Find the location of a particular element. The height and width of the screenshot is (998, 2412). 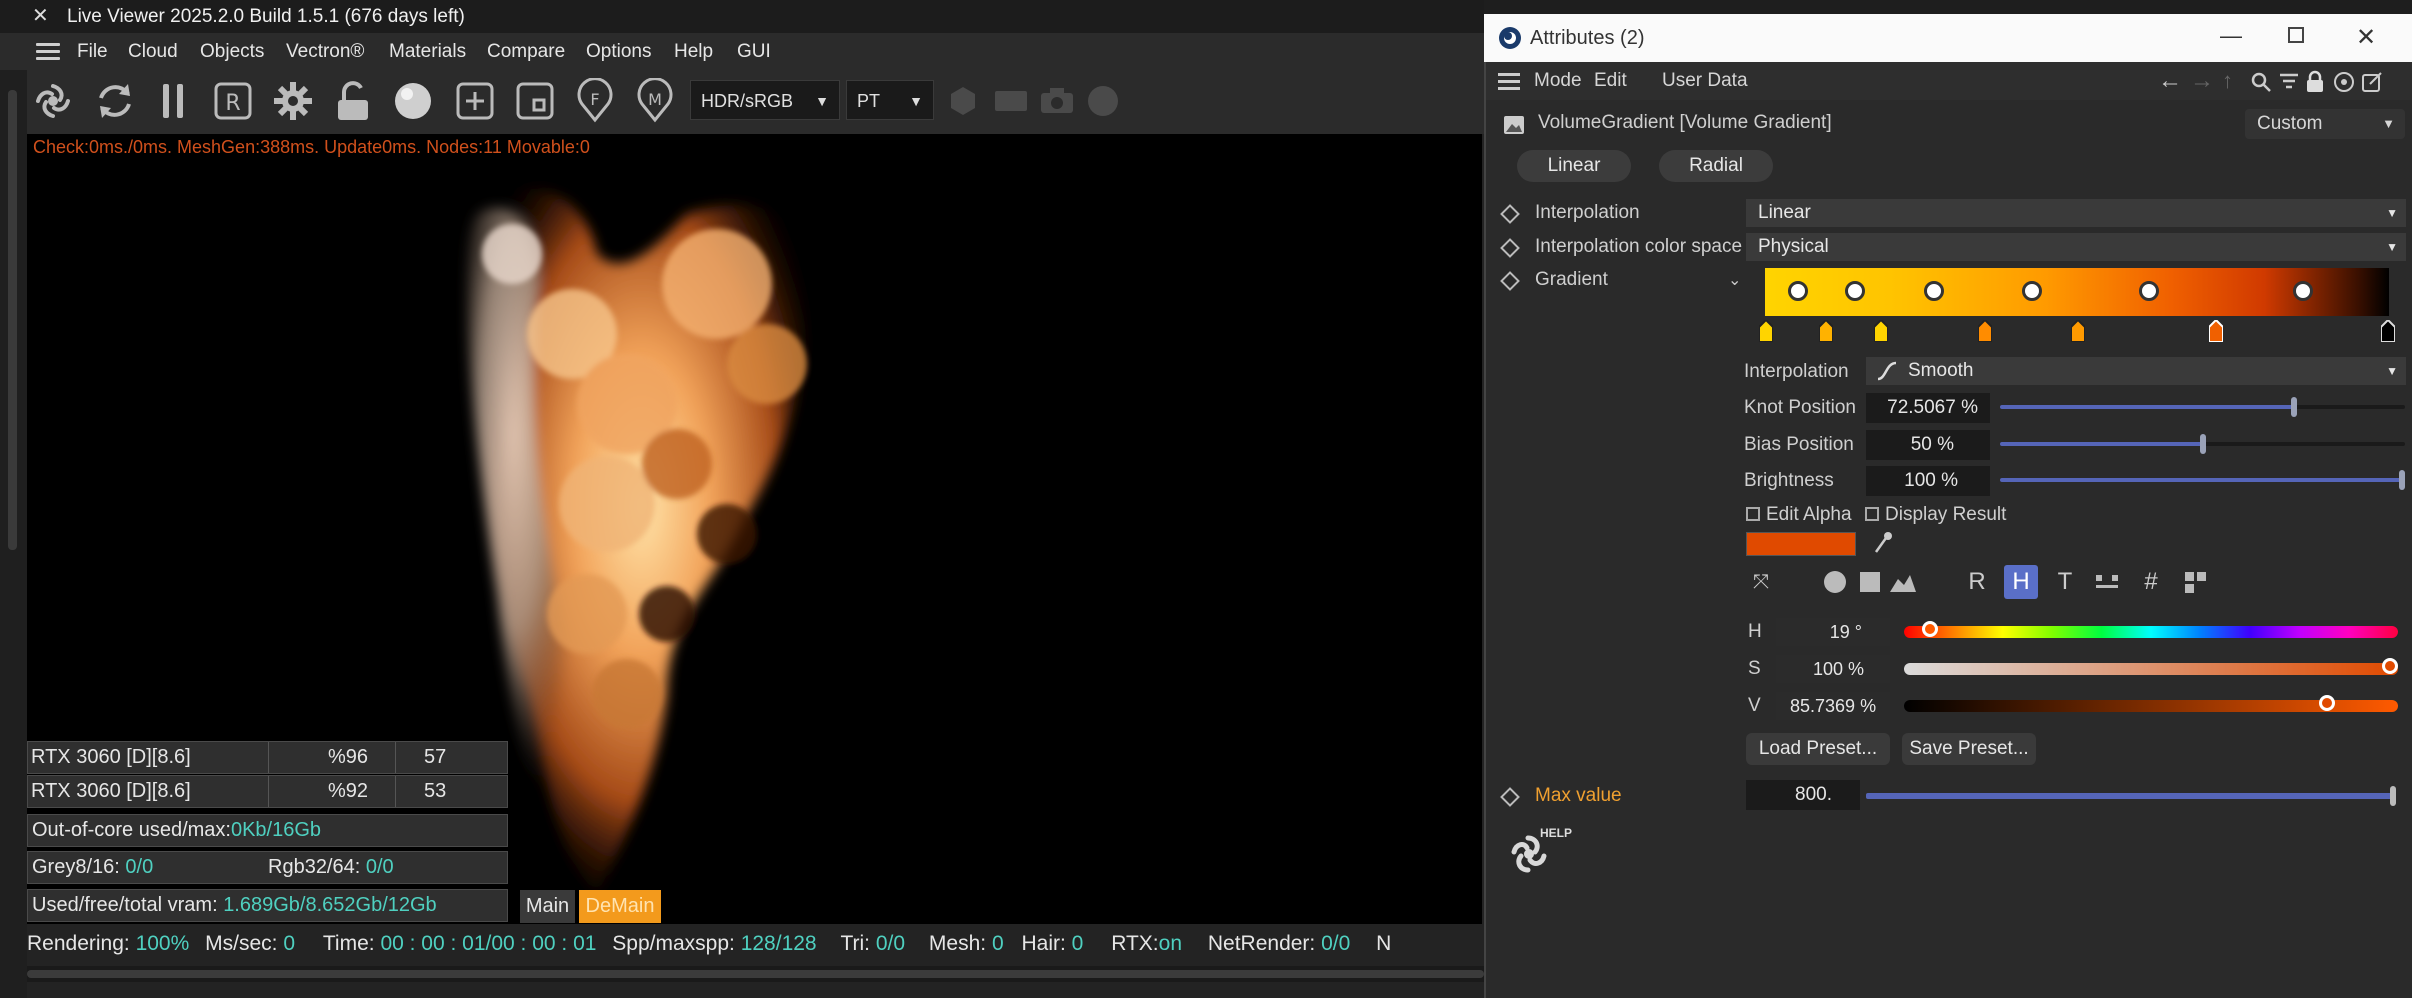

rgb-mode-button: R is located at coordinates (1977, 582).